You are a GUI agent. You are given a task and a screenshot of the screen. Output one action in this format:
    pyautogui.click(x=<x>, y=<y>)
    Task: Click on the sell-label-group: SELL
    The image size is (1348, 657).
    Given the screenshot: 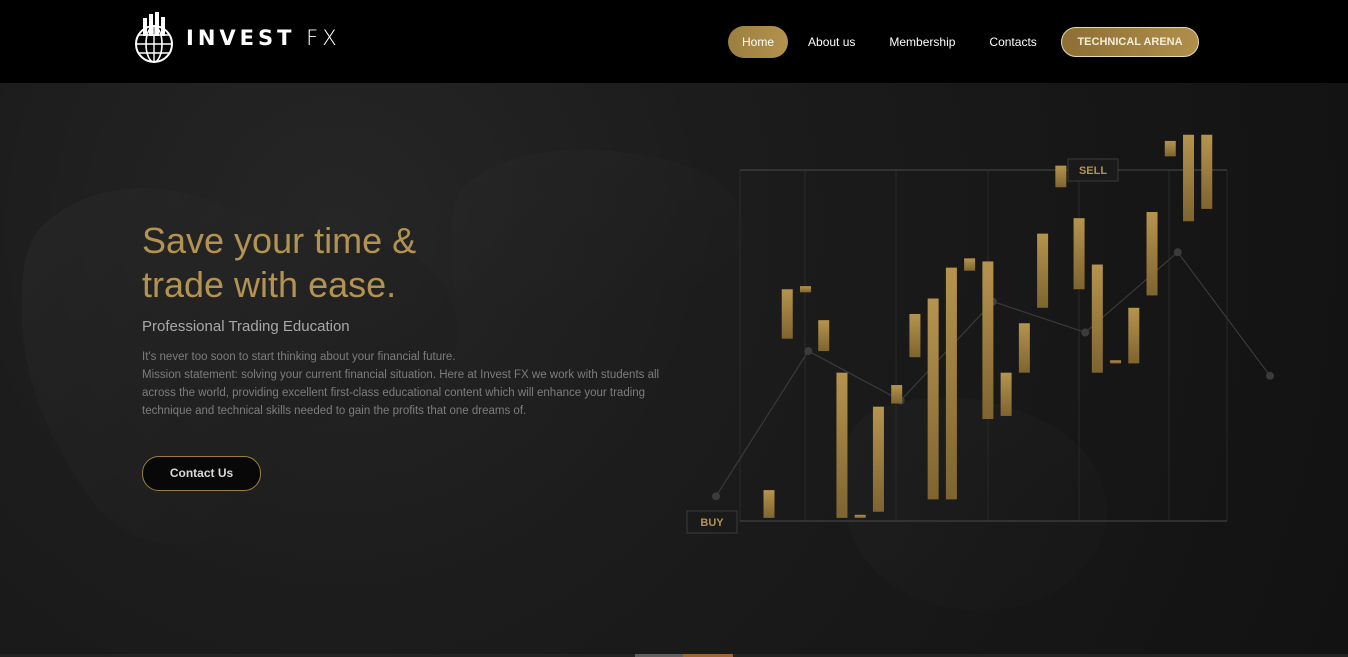 What is the action you would take?
    pyautogui.click(x=1106, y=170)
    